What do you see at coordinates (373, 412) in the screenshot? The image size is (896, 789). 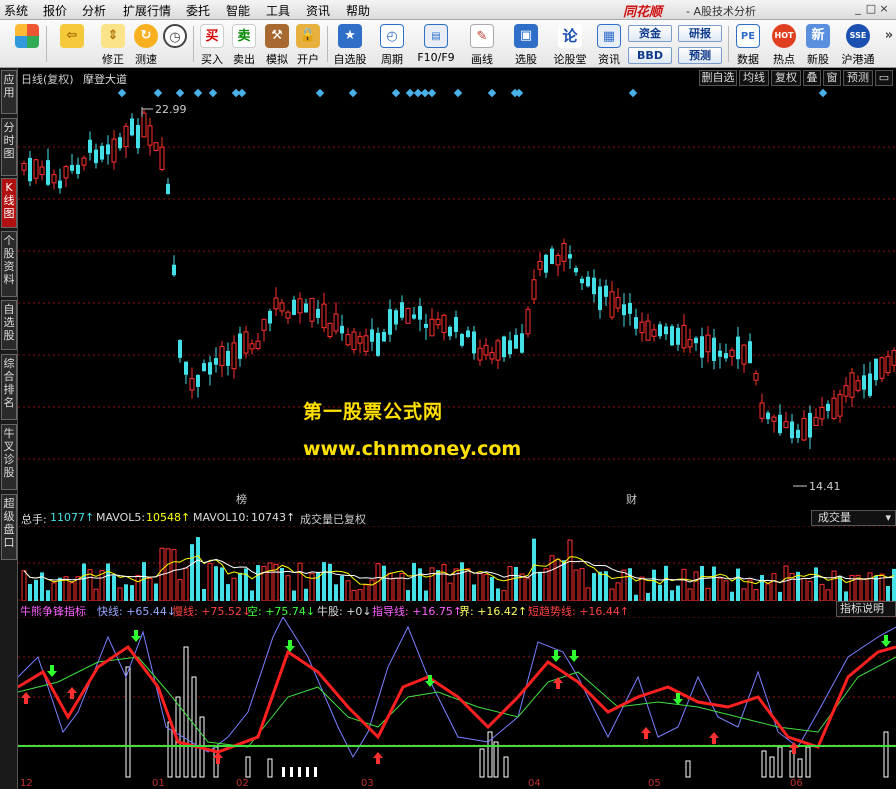 I see `watermark-title: 第一股票公式网` at bounding box center [373, 412].